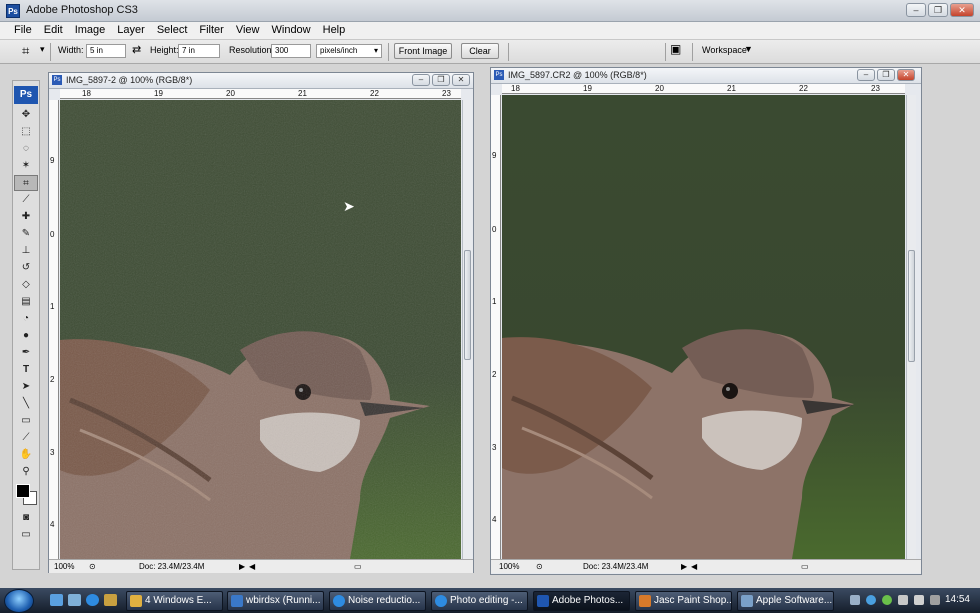 The width and height of the screenshot is (980, 613). Describe the element at coordinates (131, 30) in the screenshot. I see `menu-layer: Layer` at that location.